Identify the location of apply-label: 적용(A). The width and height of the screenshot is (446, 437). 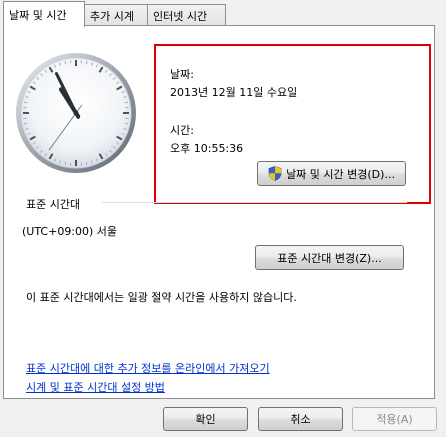
(394, 419).